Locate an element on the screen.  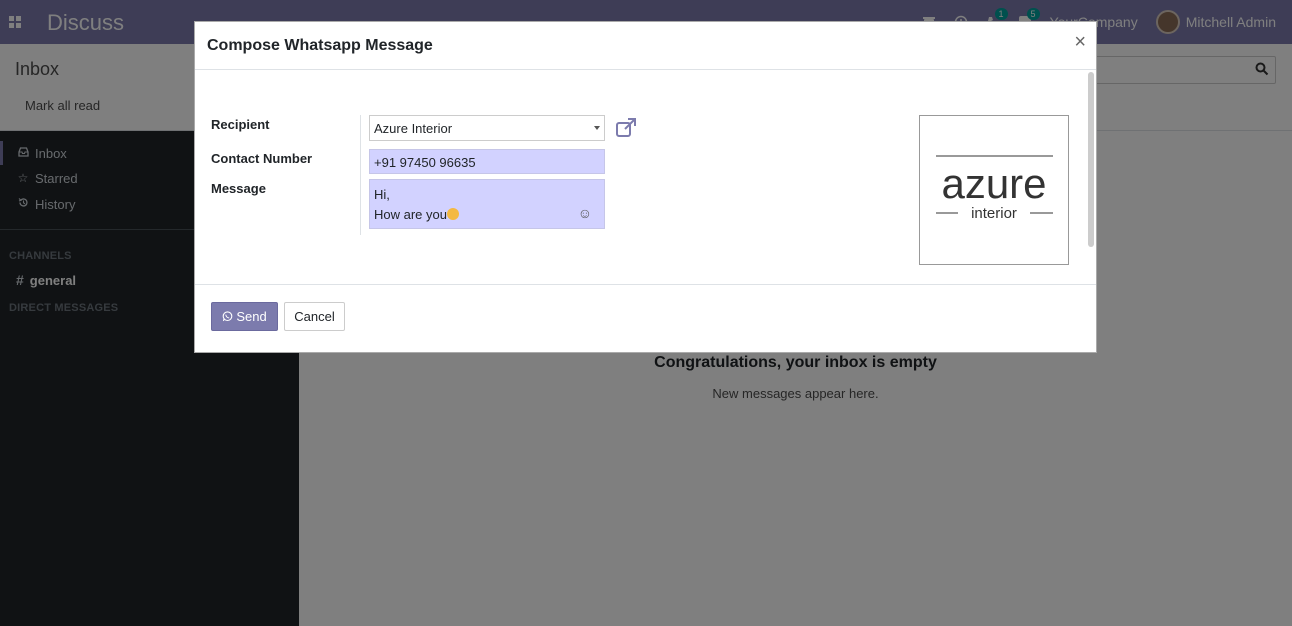
contact-number-field: +91 97450 96635 is located at coordinates (487, 161).